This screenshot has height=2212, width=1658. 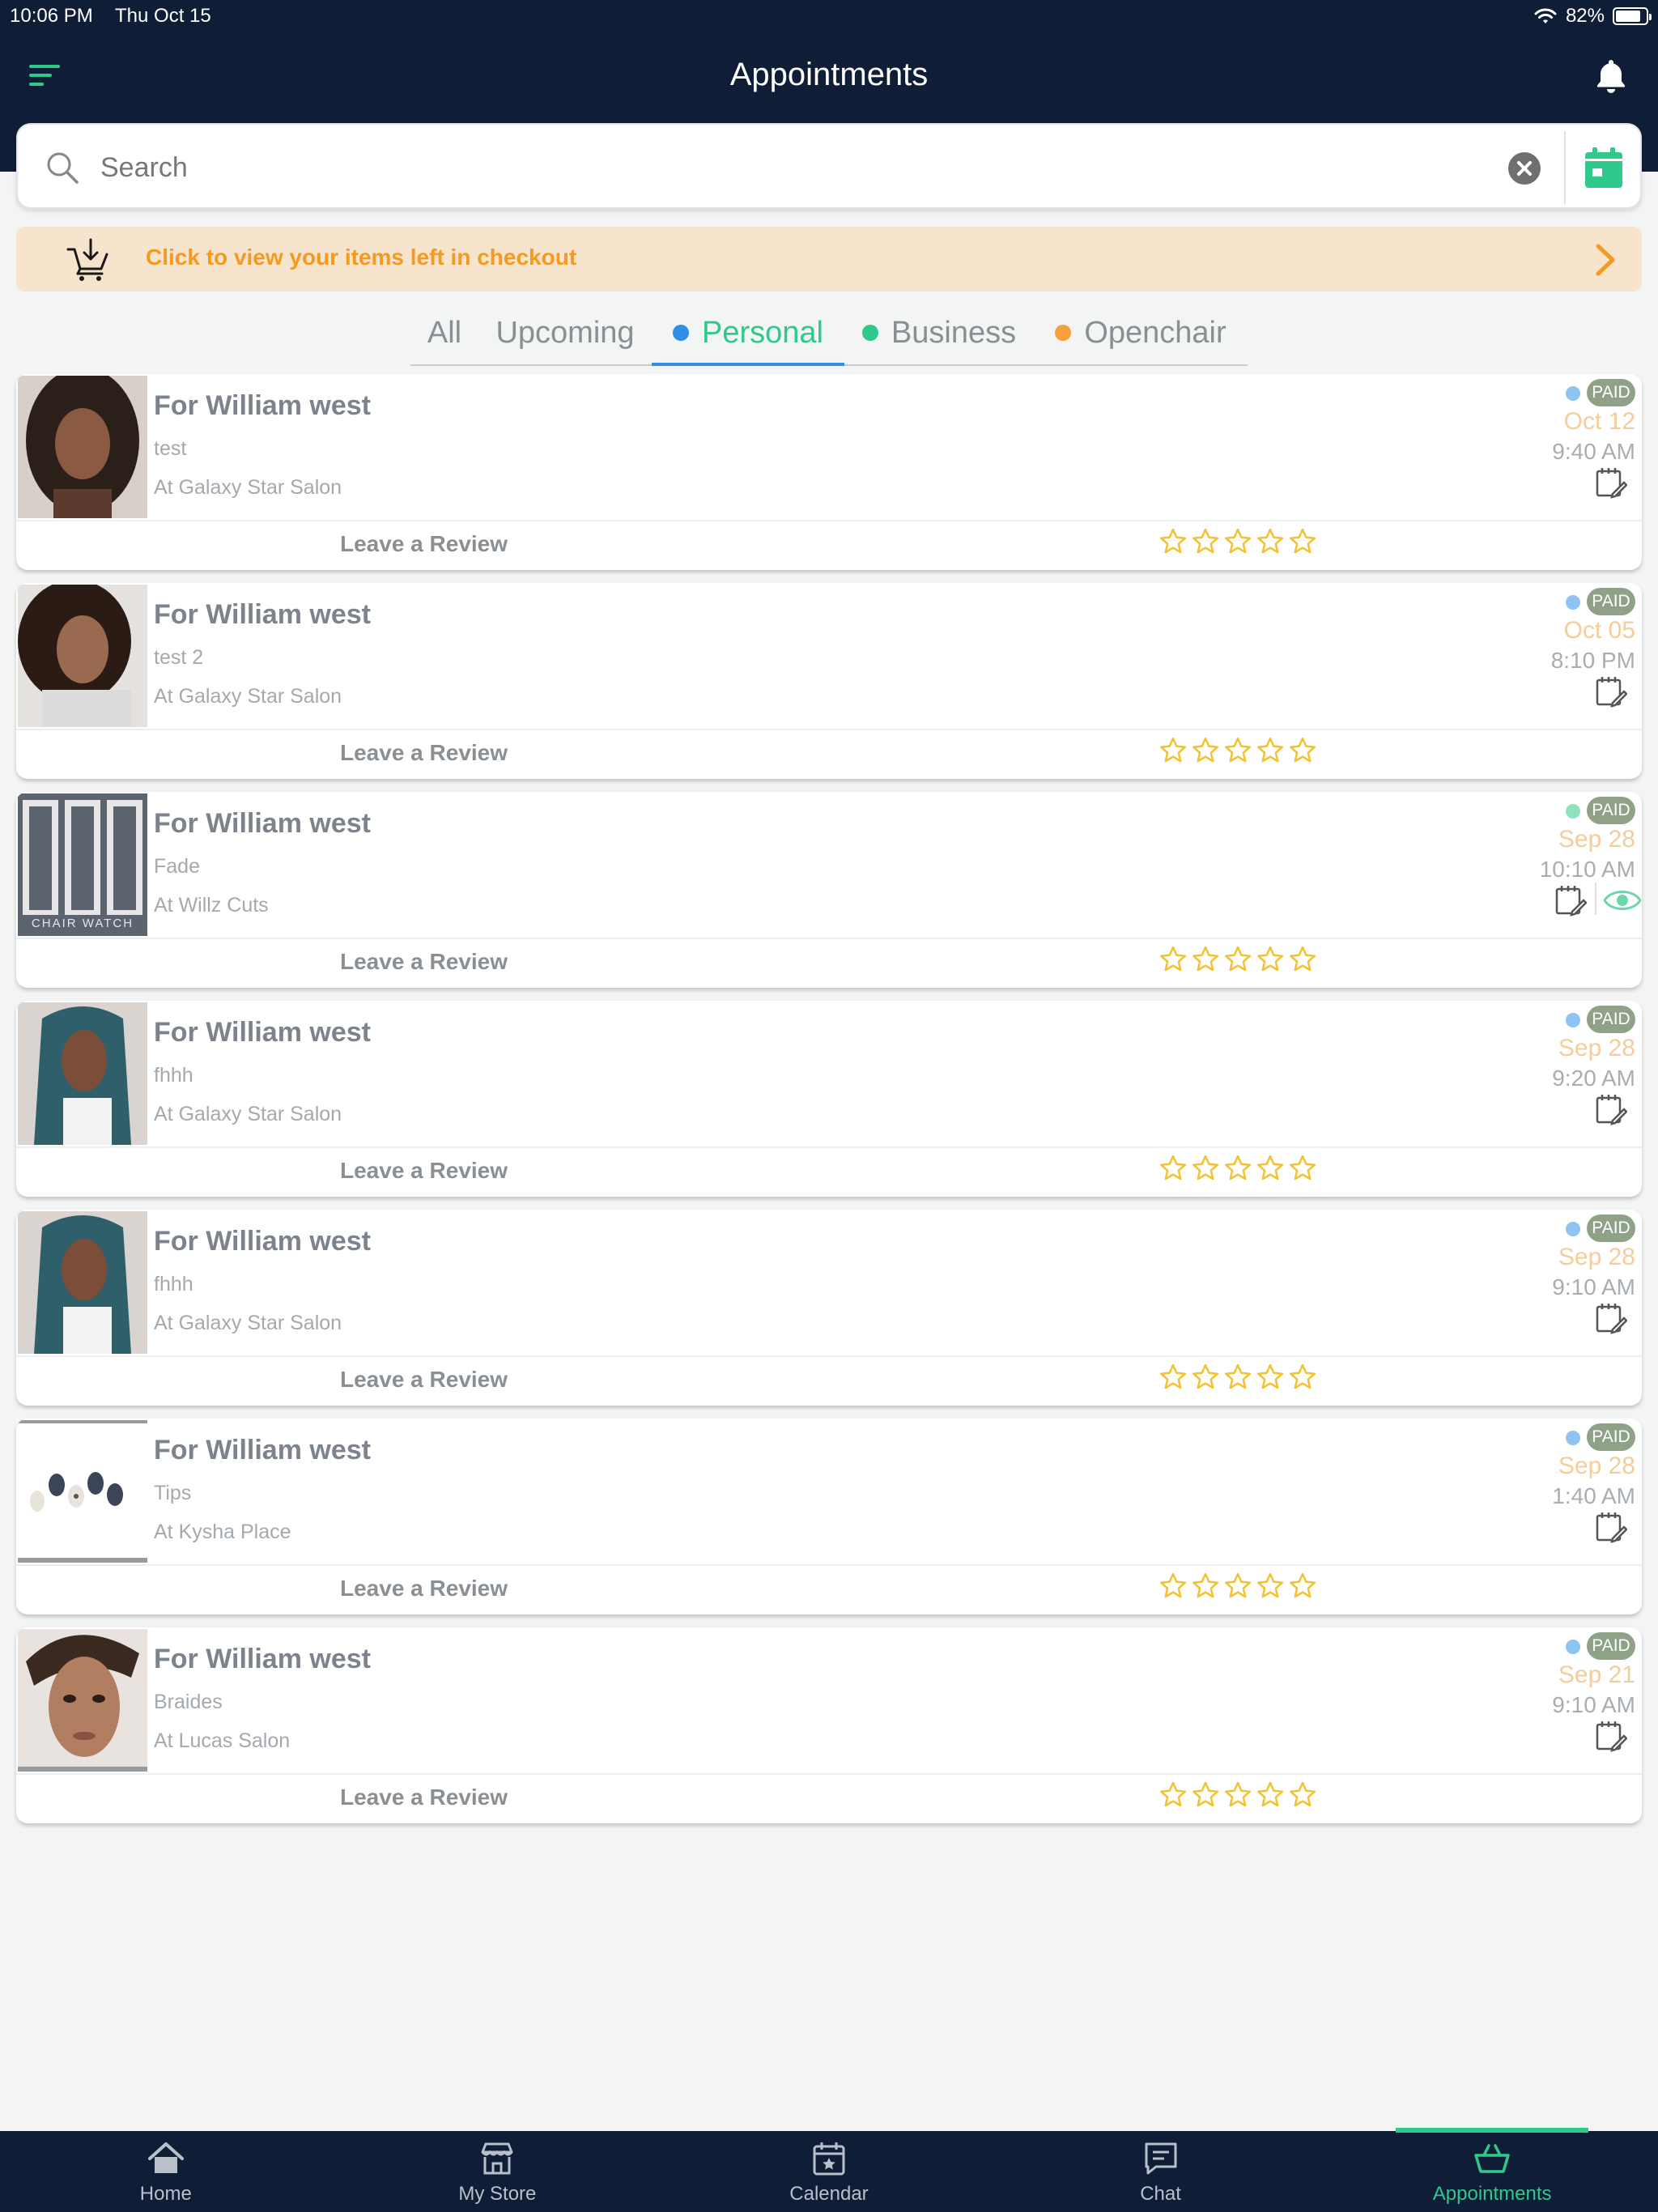 What do you see at coordinates (1161, 2171) in the screenshot?
I see `nav-chat: Chat` at bounding box center [1161, 2171].